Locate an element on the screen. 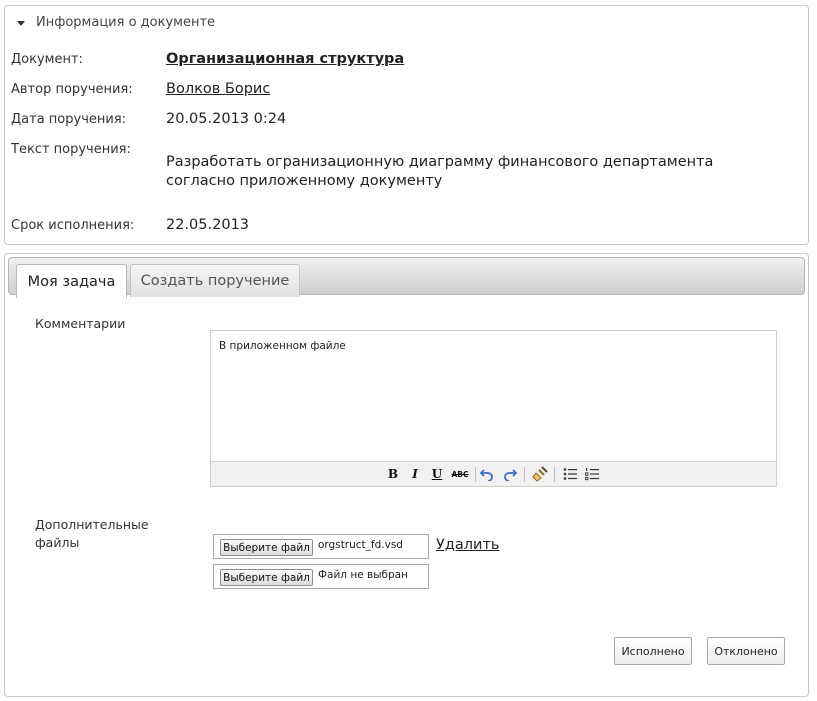 The height and width of the screenshot is (701, 817). task-text-label: Текст поручения: is located at coordinates (71, 149).